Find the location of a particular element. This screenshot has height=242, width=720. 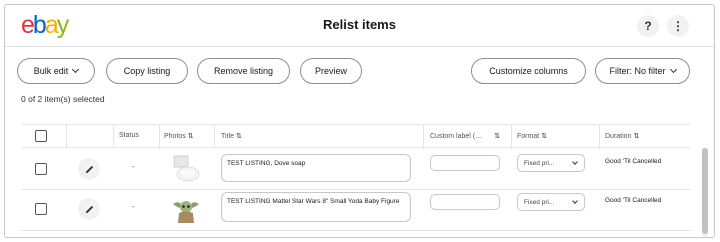

page-title: Relist items is located at coordinates (359, 24).